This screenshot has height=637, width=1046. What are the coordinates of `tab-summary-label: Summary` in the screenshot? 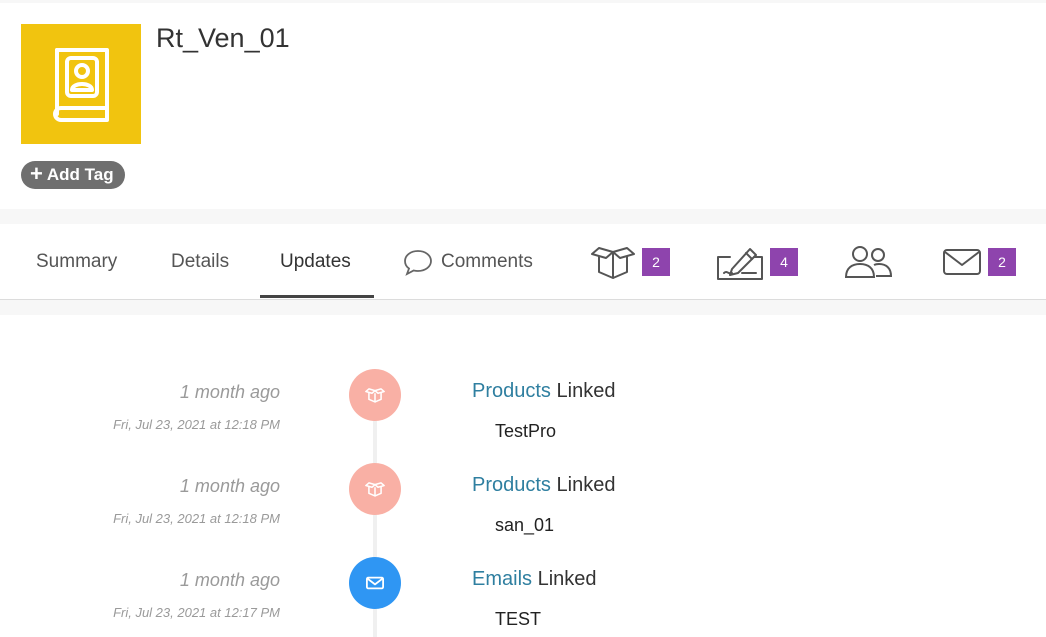 It's located at (77, 261).